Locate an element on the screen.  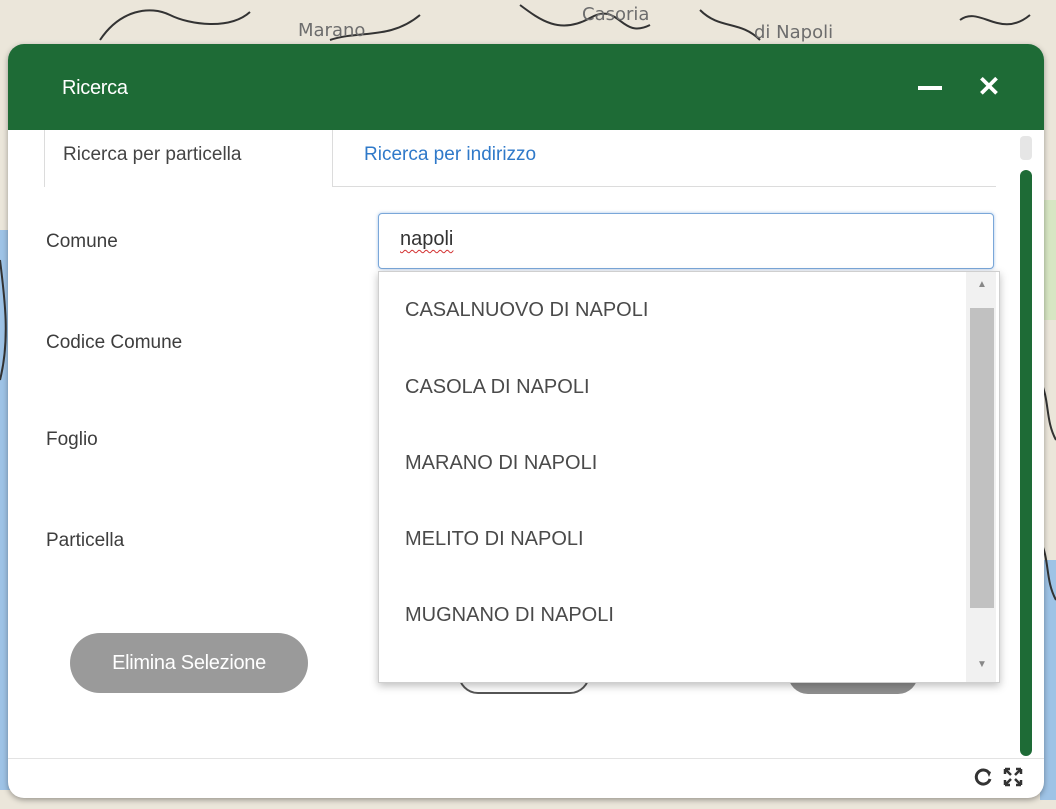
tab-ricerca-per-particella: Ricerca per particella is located at coordinates (188, 158).